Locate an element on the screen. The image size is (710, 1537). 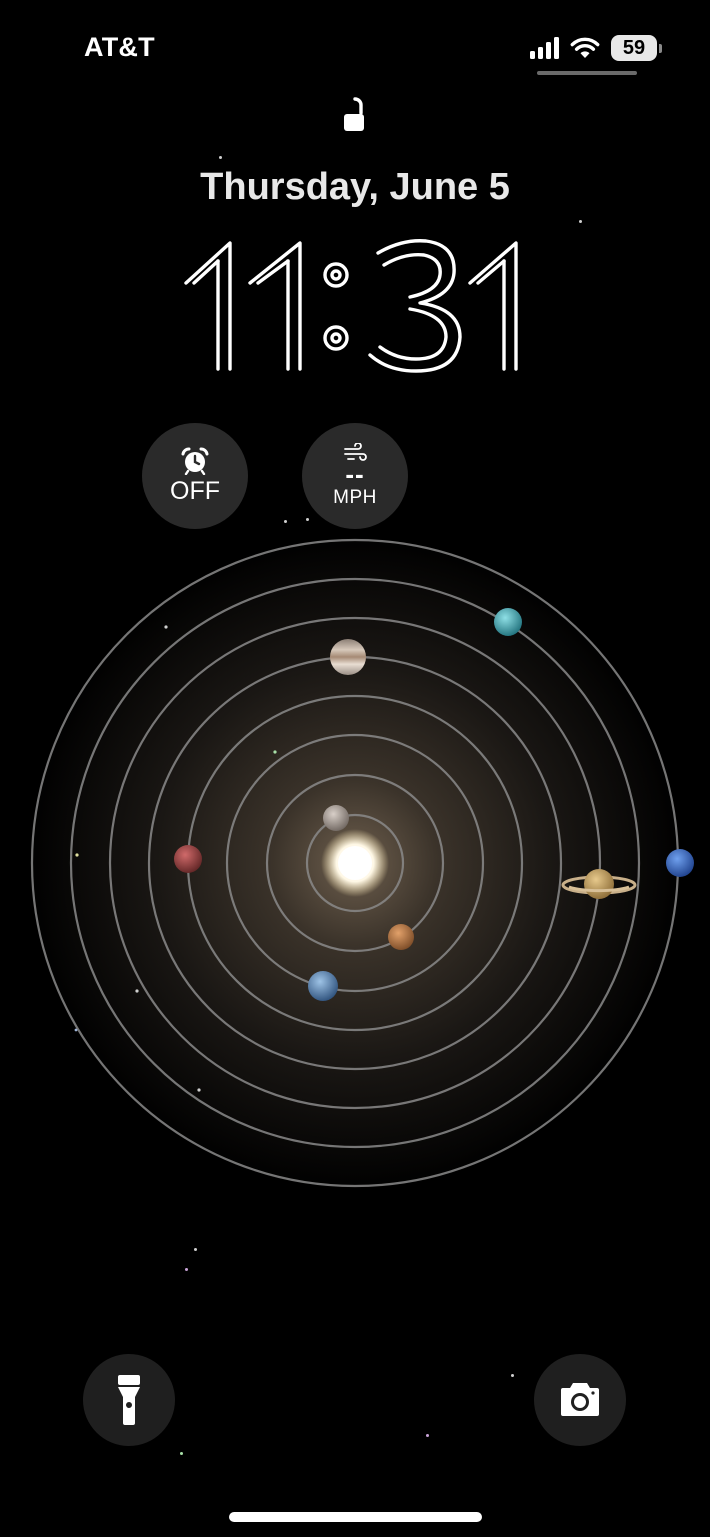
wind-unit: MPH is located at coordinates (355, 497).